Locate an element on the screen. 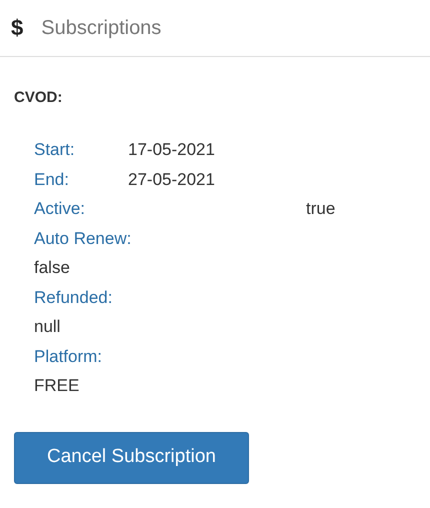 Image resolution: width=430 pixels, height=508 pixels. cancel-subscription-button: Cancel Subscription is located at coordinates (131, 458).